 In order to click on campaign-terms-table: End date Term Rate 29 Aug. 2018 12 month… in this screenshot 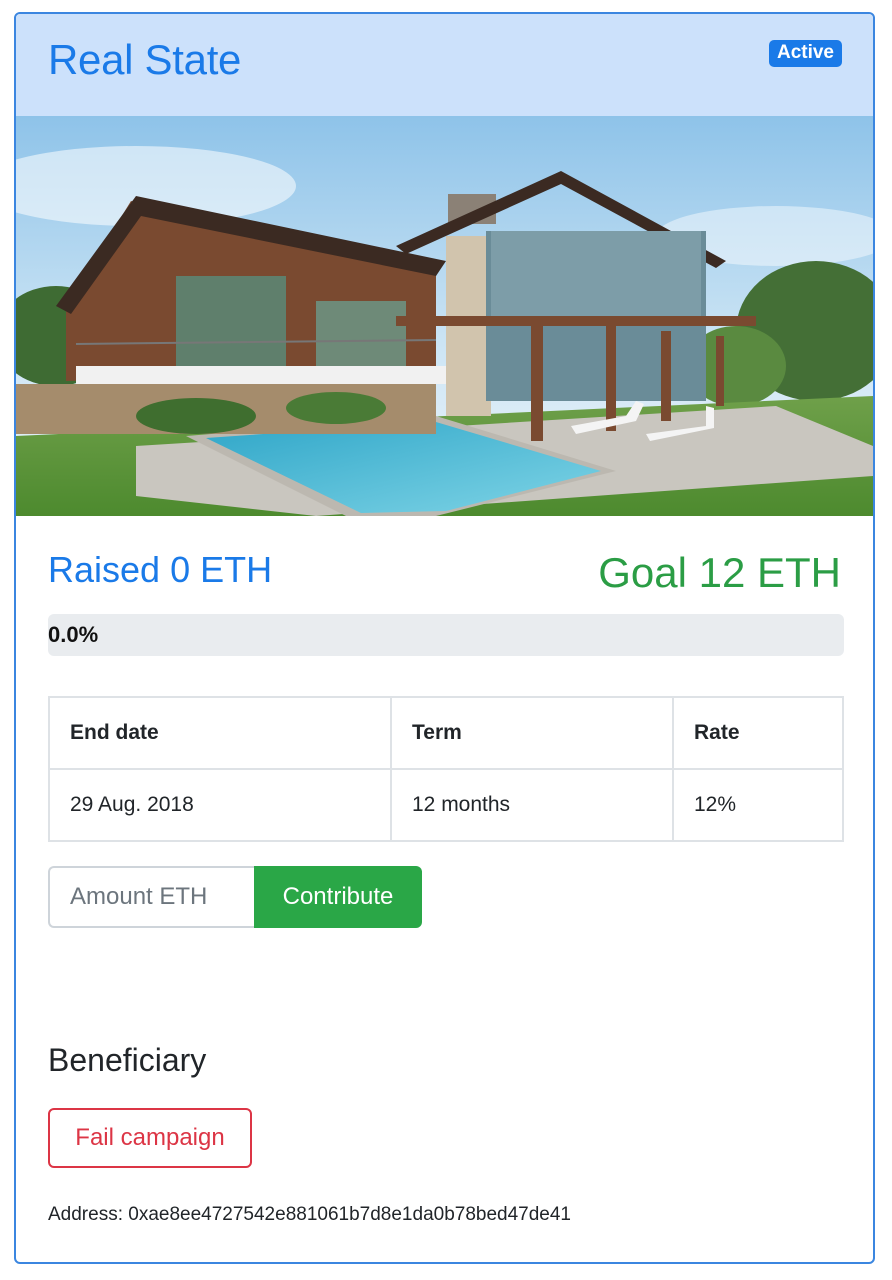, I will do `click(446, 769)`.